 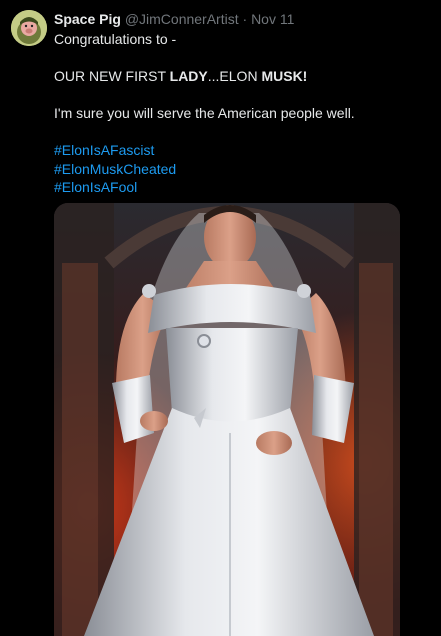 I want to click on text-line-2: OUR NEW FIRST LADY...ELON MUSK!, so click(x=244, y=76).